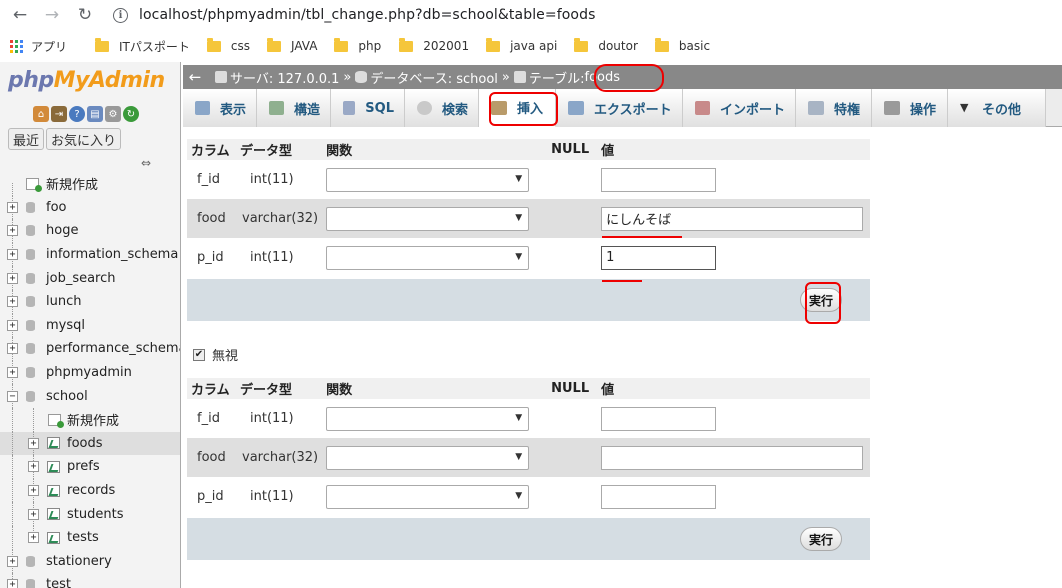  Describe the element at coordinates (90, 561) in the screenshot. I see `tree-db-stationery: + stationery` at that location.